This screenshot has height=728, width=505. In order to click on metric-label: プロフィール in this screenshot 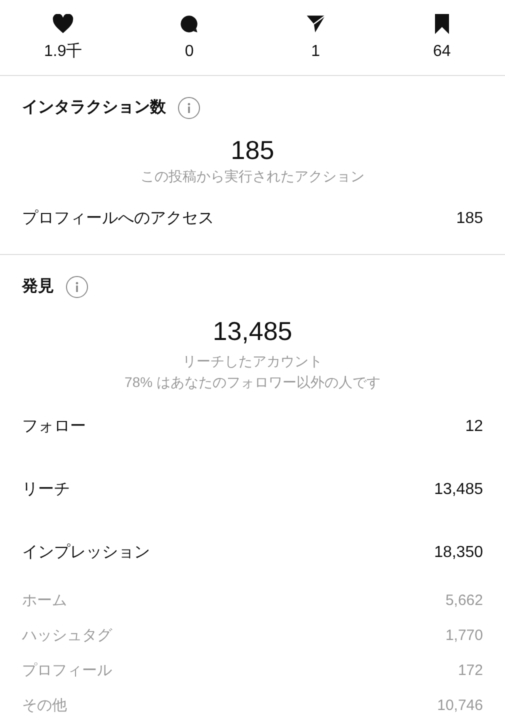, I will do `click(67, 671)`.